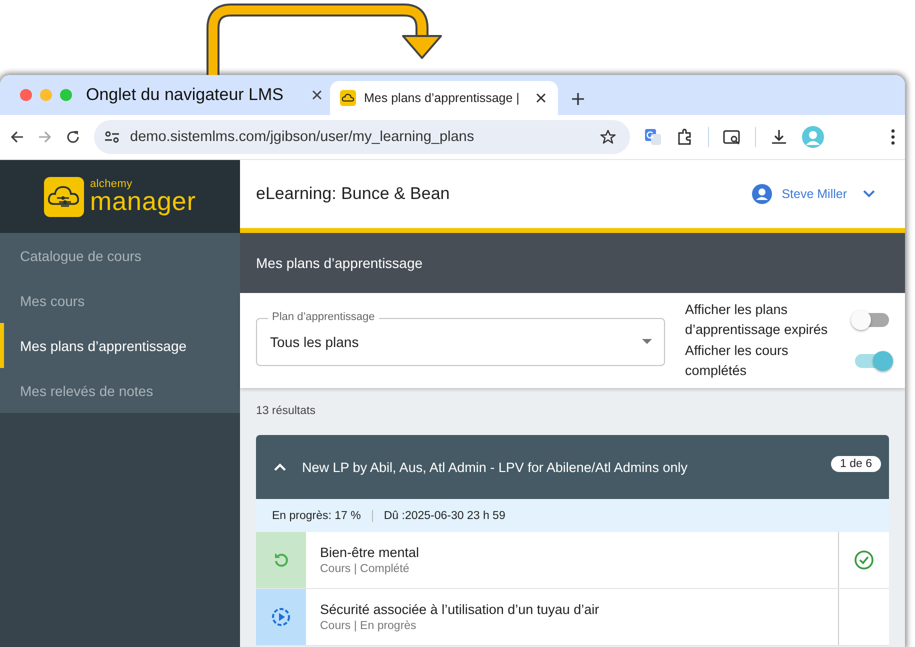 This screenshot has width=915, height=647. What do you see at coordinates (286, 411) in the screenshot?
I see `results-count: 13 résultats` at bounding box center [286, 411].